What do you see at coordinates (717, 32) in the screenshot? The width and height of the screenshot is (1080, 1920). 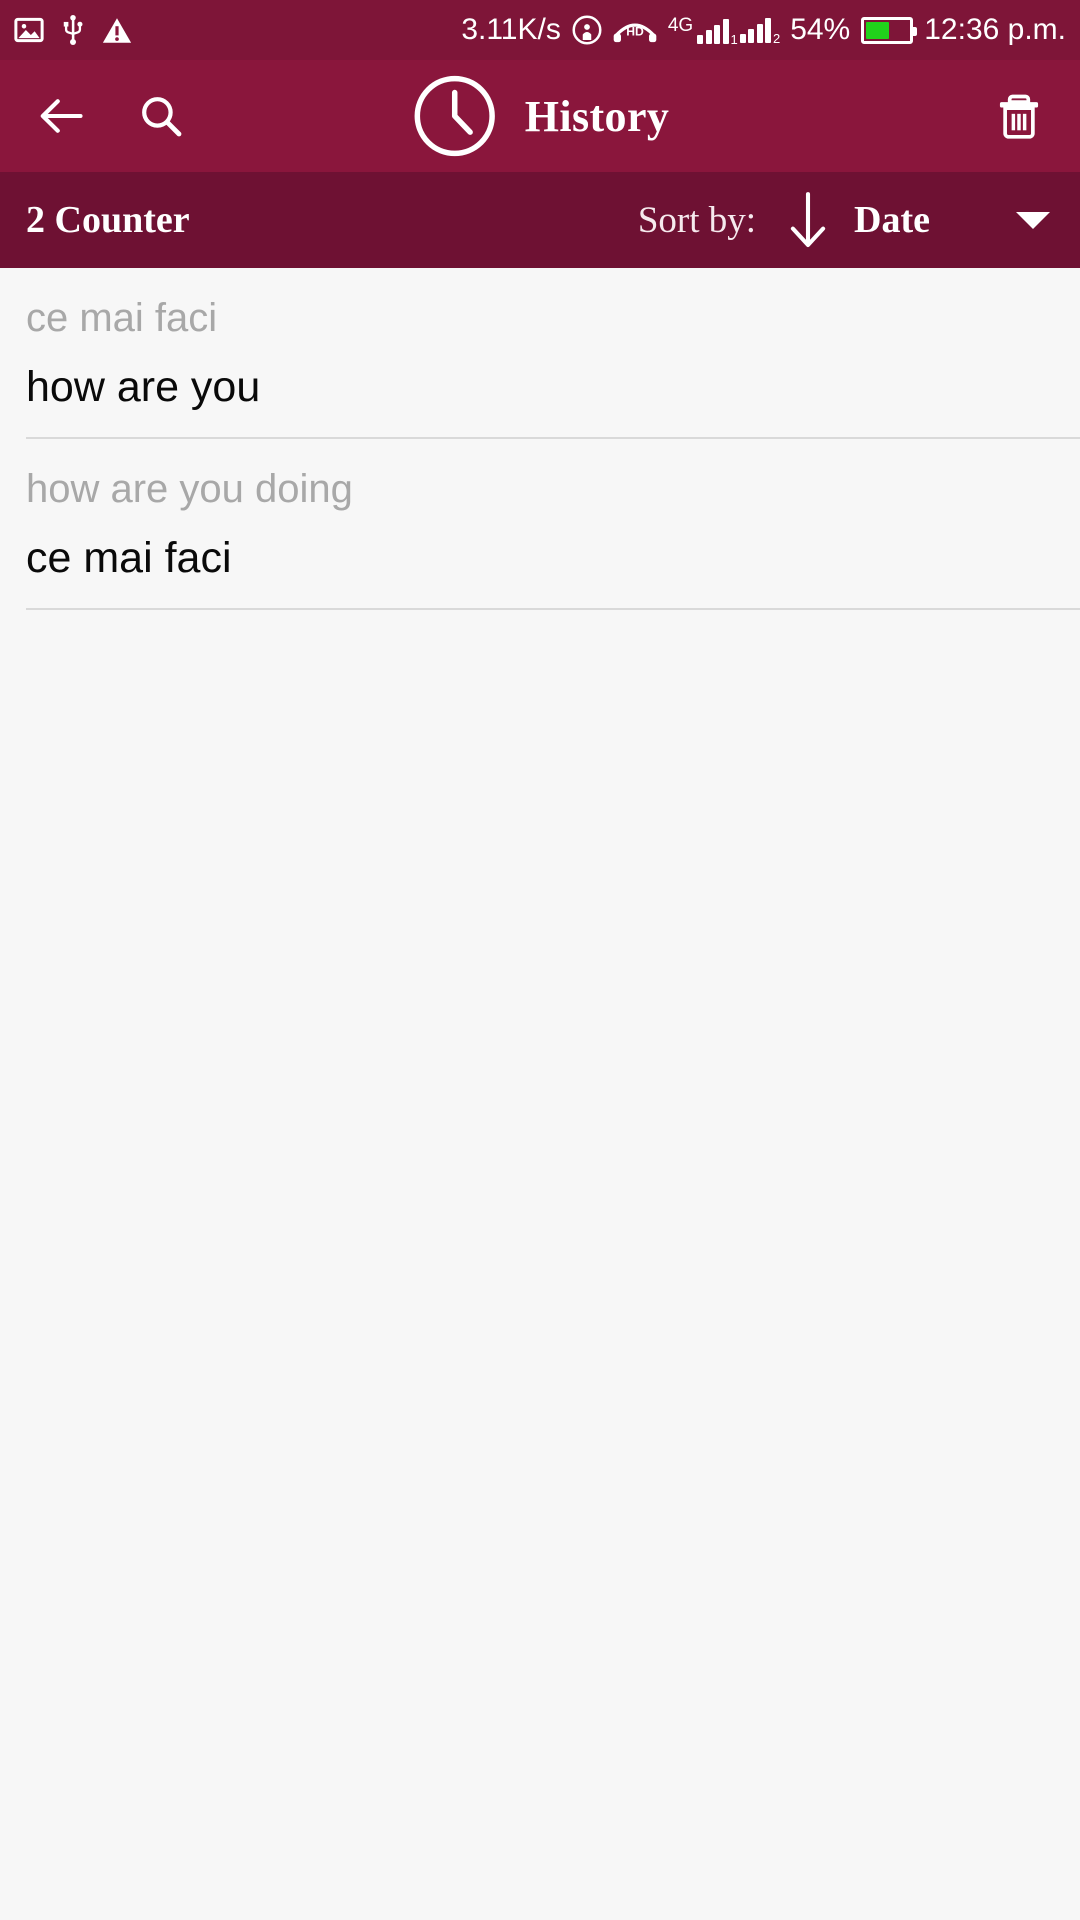 I see `signal-bars-sim1: 1` at bounding box center [717, 32].